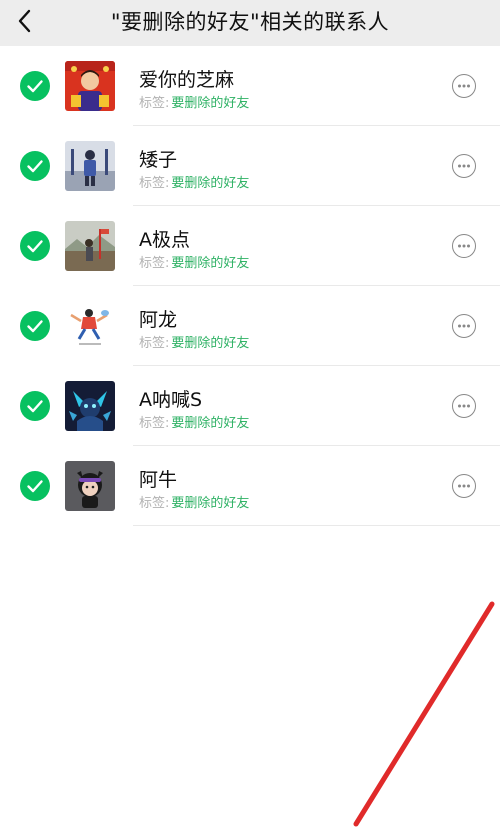 The image size is (500, 827). Describe the element at coordinates (158, 480) in the screenshot. I see `contact-name: 阿牛` at that location.